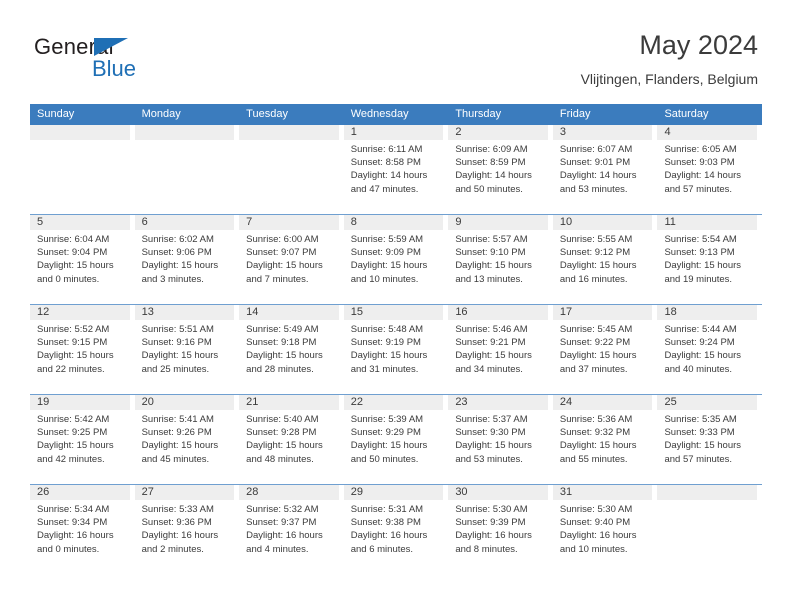 The width and height of the screenshot is (792, 612). What do you see at coordinates (172, 279) in the screenshot?
I see `daylight-text-line2: and 3 minutes.` at bounding box center [172, 279].